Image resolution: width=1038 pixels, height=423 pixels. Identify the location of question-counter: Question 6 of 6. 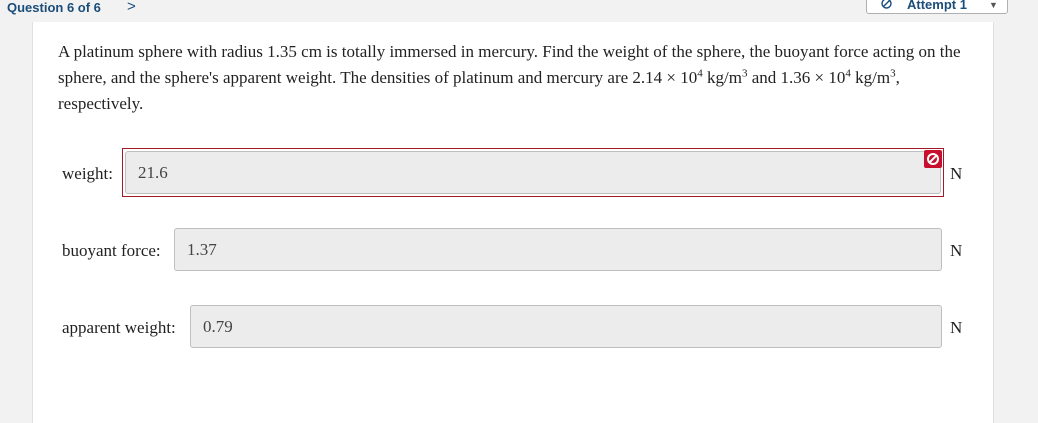
(54, 7).